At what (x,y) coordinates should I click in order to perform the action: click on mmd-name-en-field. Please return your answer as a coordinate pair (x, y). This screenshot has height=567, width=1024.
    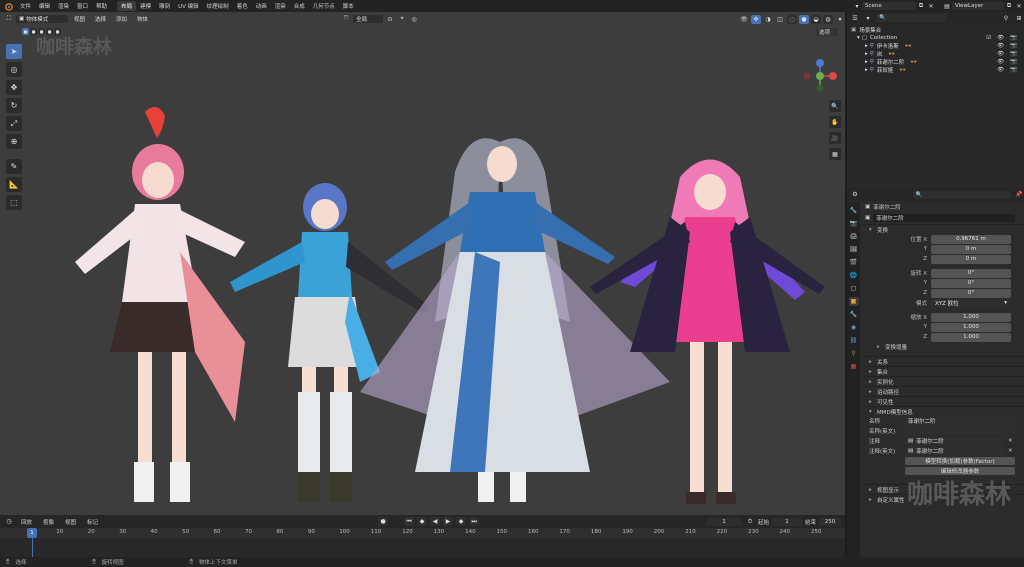
    Looking at the image, I should click on (960, 431).